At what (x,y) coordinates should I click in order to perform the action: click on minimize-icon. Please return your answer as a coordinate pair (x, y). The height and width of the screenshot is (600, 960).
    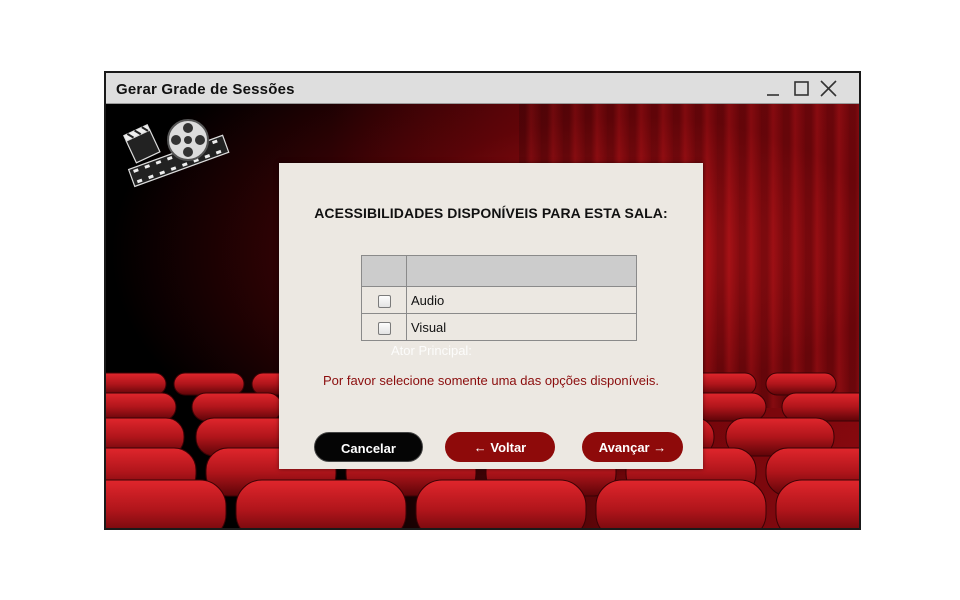
    Looking at the image, I should click on (774, 89).